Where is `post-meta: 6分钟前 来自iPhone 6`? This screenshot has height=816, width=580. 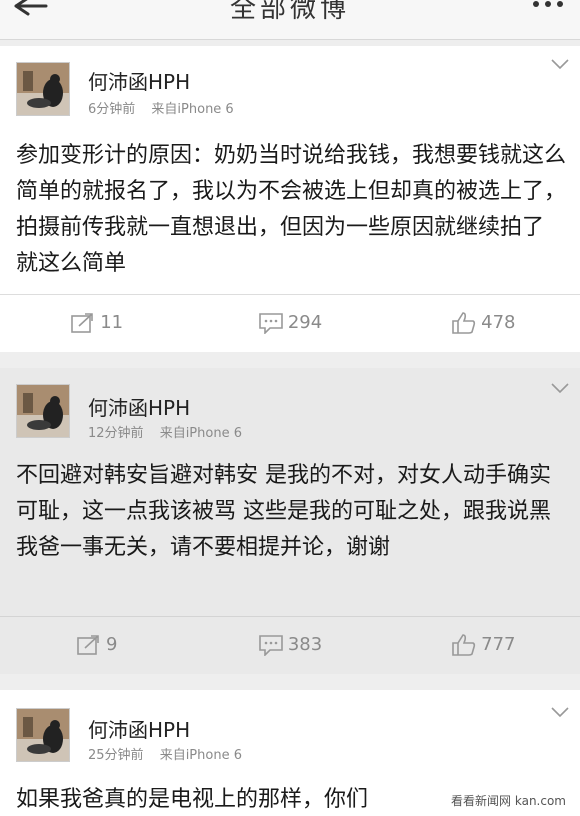 post-meta: 6分钟前 来自iPhone 6 is located at coordinates (167, 107).